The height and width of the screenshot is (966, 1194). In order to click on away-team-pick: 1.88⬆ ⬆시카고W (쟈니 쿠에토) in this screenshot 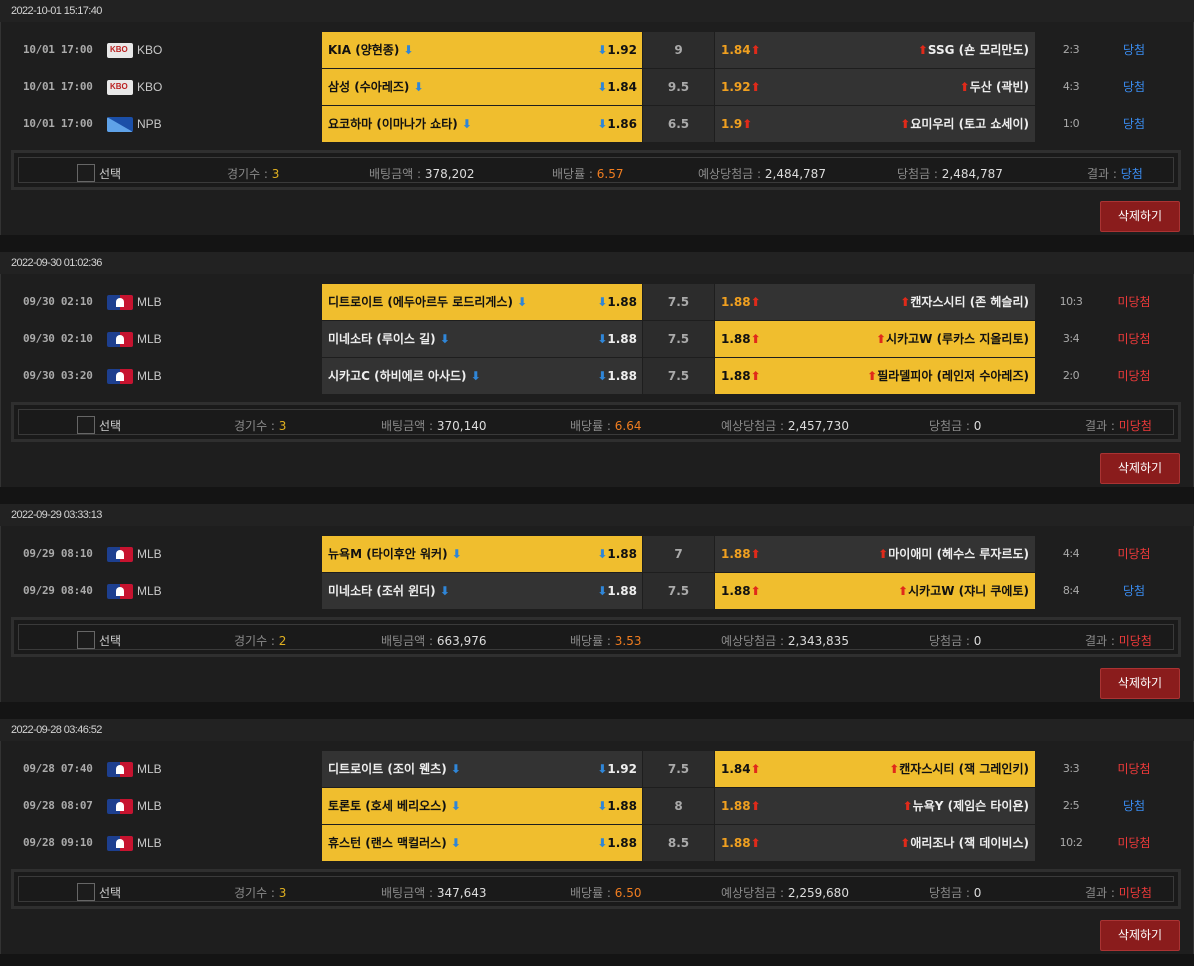, I will do `click(875, 591)`.